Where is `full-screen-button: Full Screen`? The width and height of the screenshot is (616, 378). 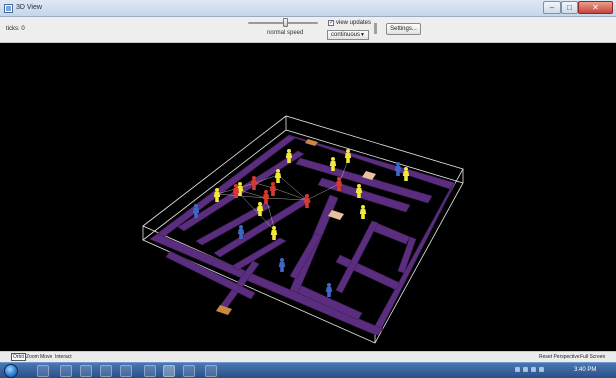 full-screen-button: Full Screen is located at coordinates (592, 357).